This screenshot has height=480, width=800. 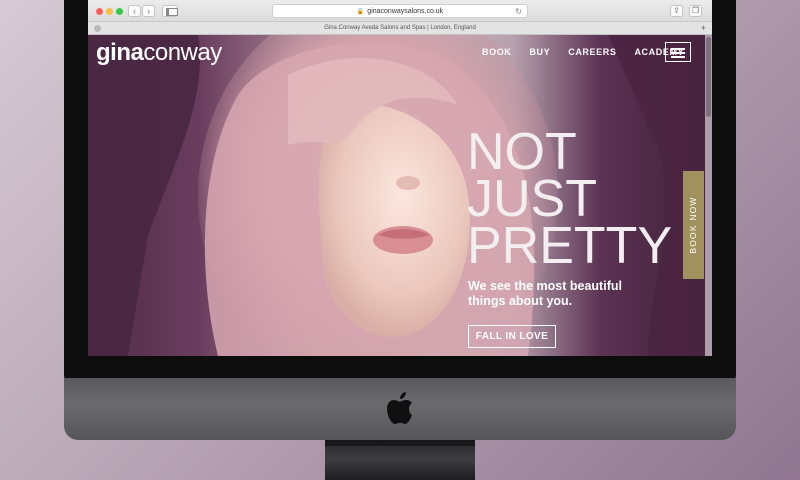 What do you see at coordinates (99, 11) in the screenshot?
I see `close-window-button` at bounding box center [99, 11].